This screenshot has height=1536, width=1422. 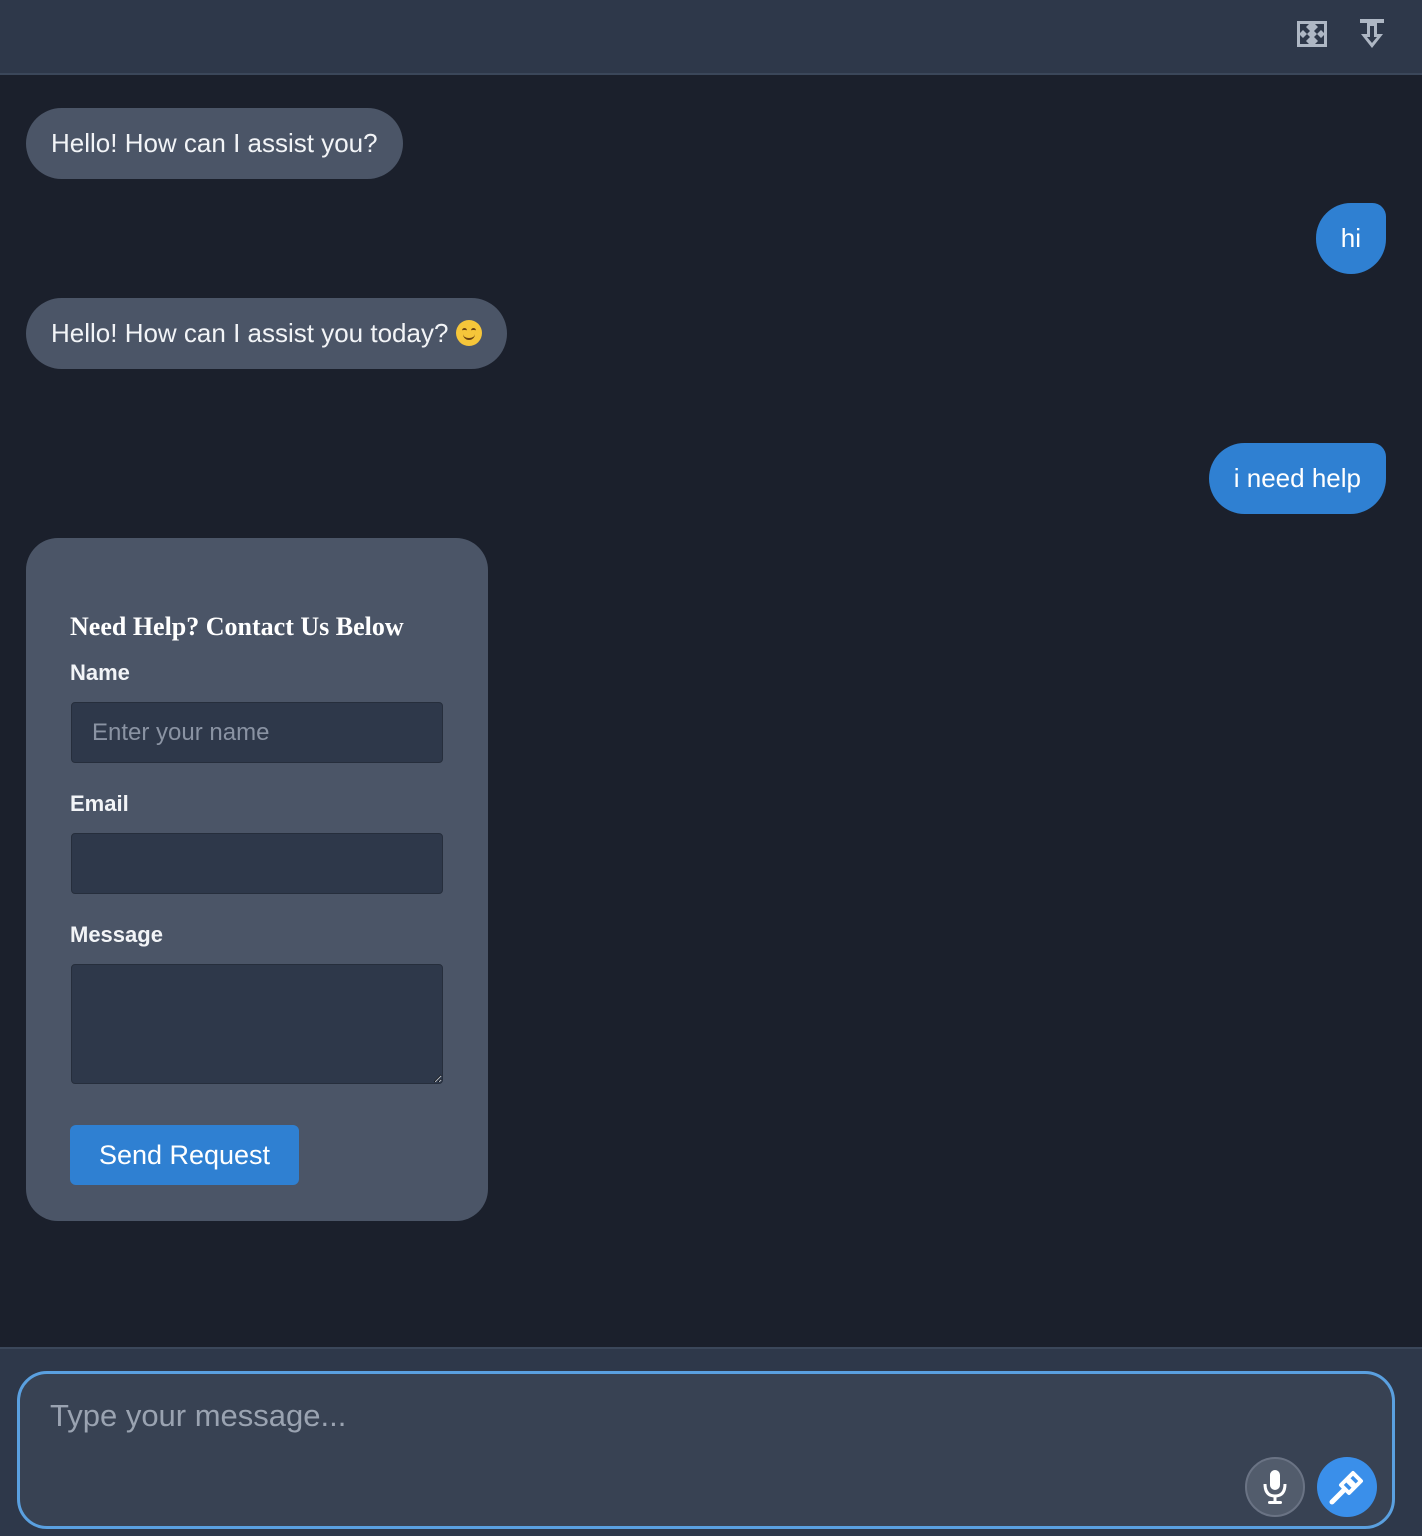 I want to click on send-request-button: Send Request, so click(x=184, y=1155).